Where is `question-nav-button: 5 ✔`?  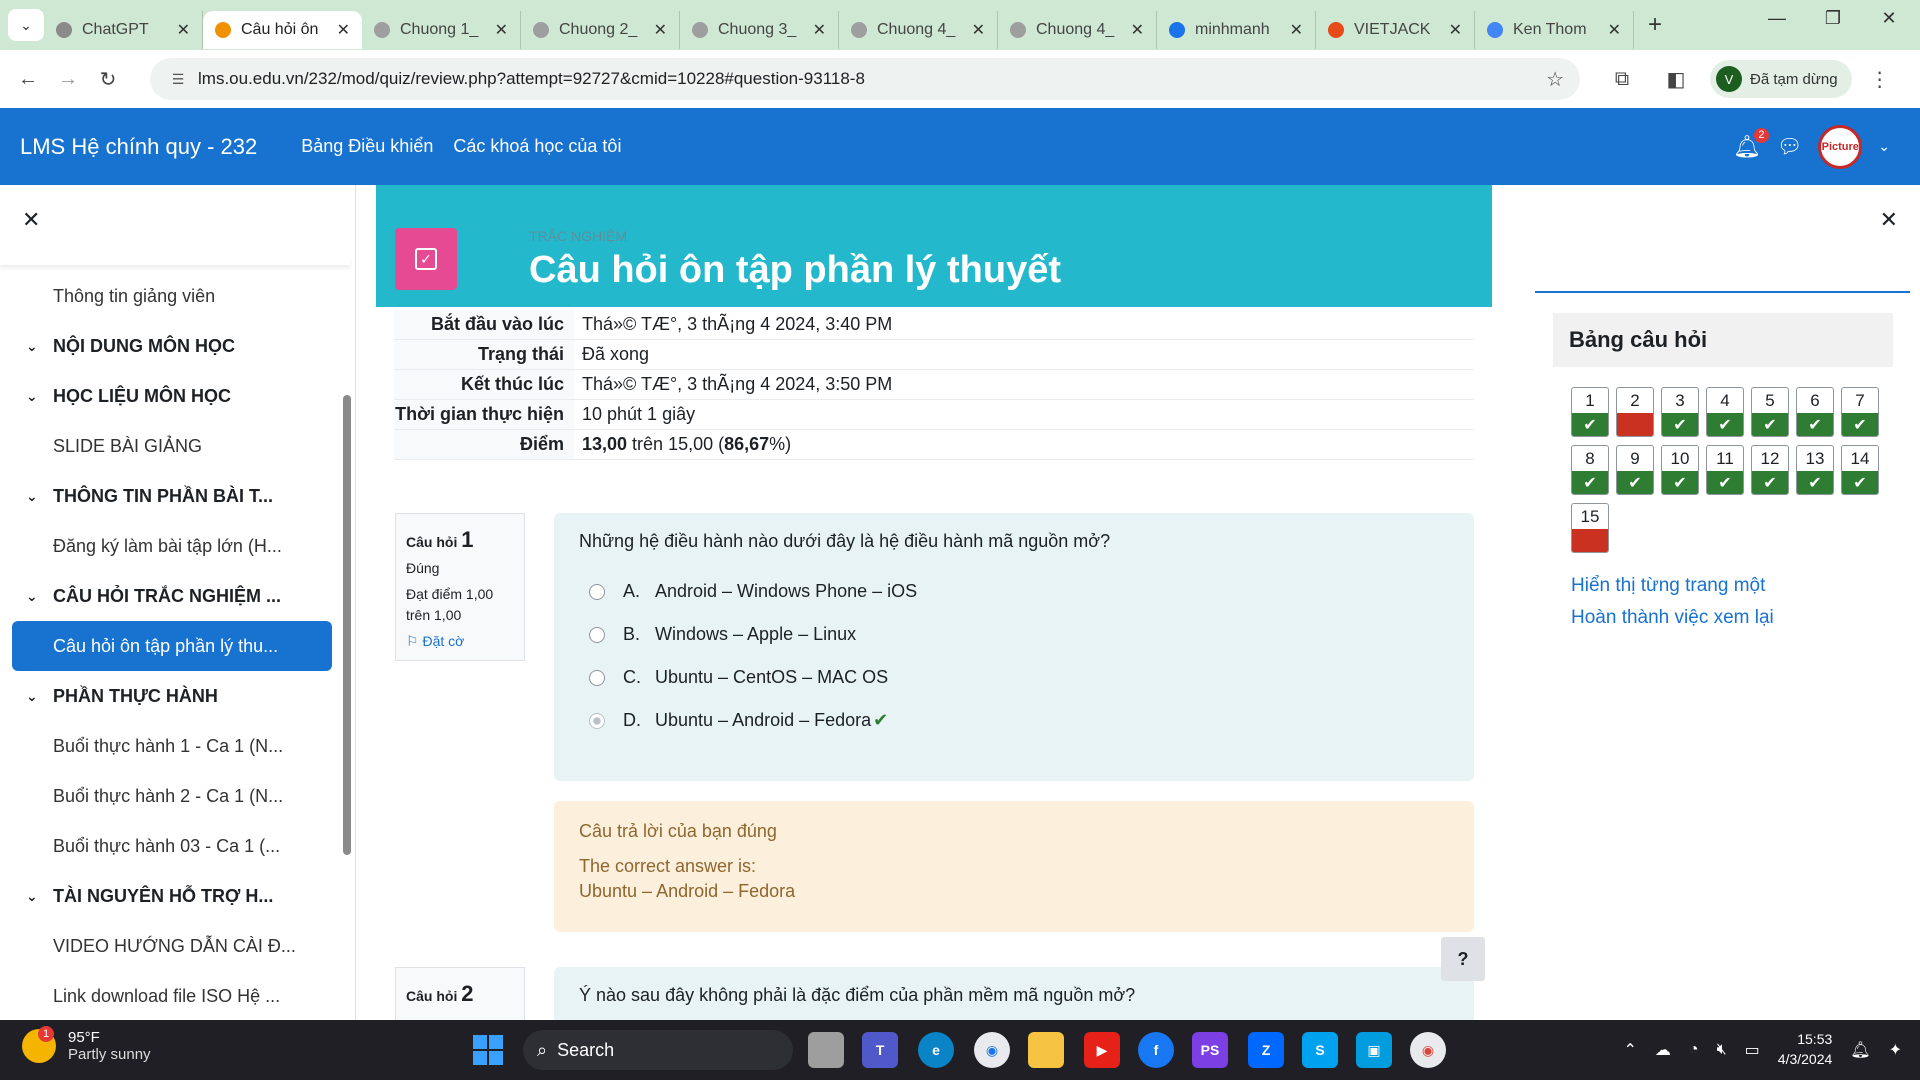 question-nav-button: 5 ✔ is located at coordinates (1770, 412).